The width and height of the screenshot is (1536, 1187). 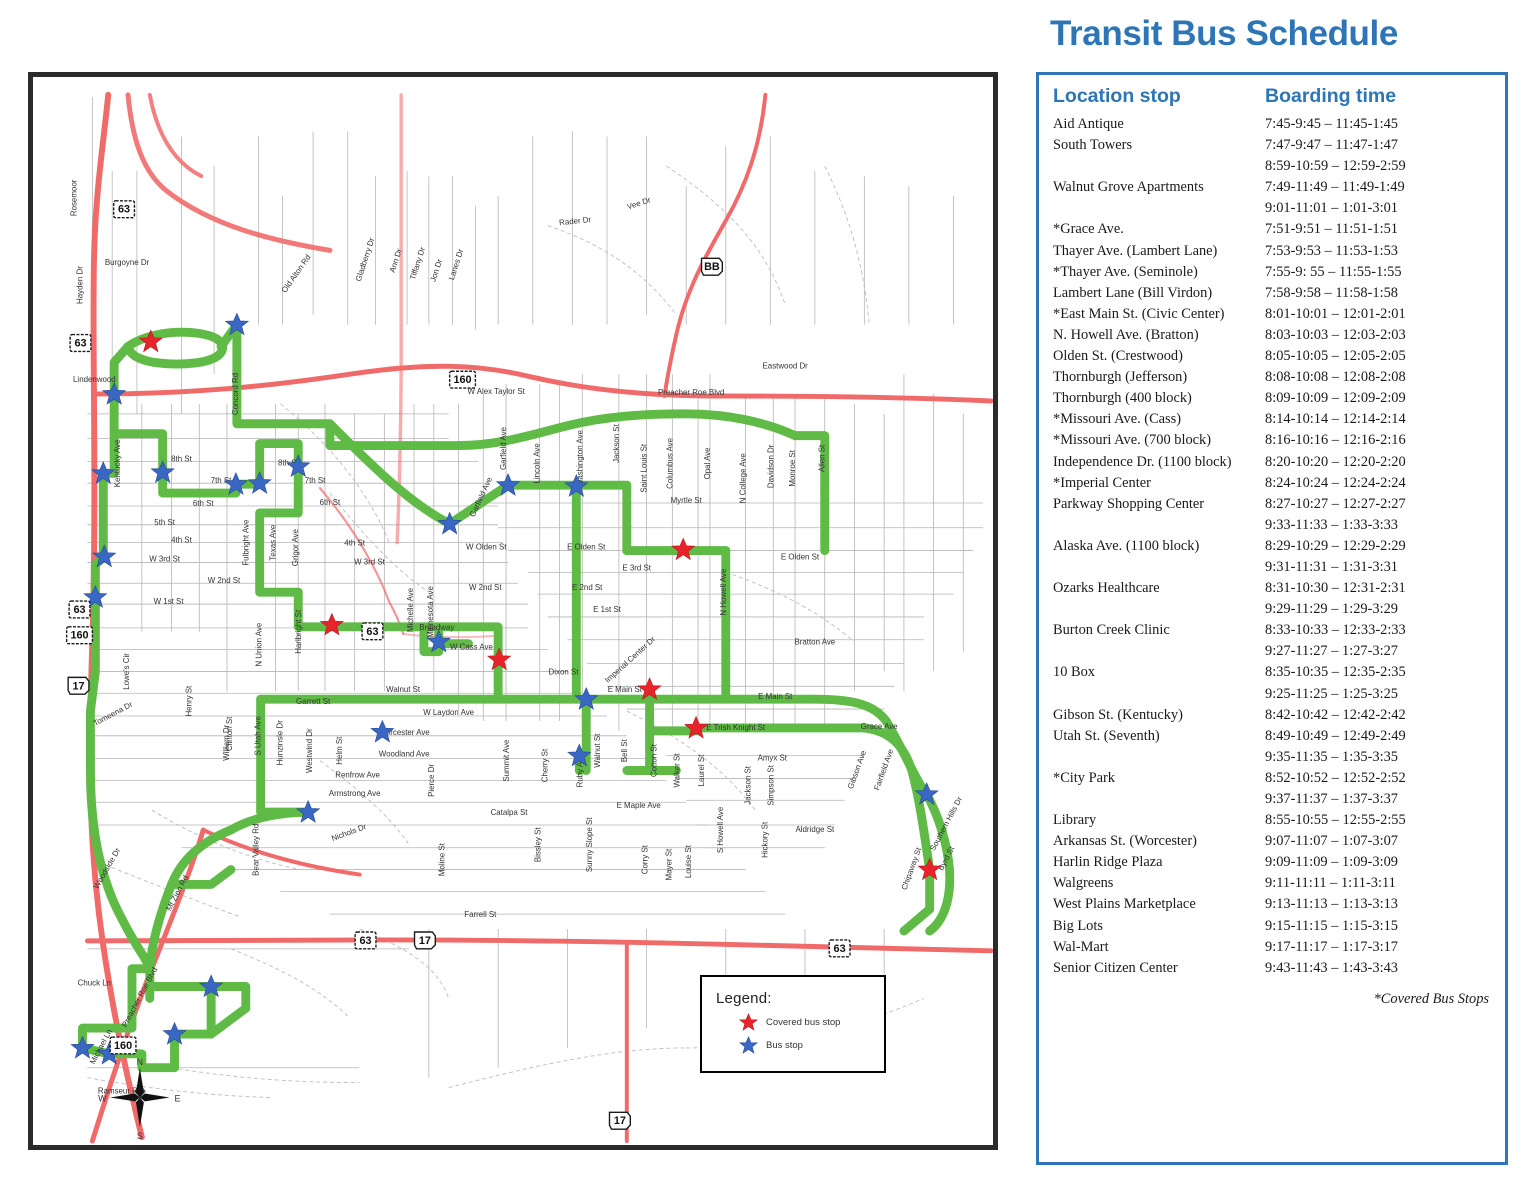 What do you see at coordinates (354, 543) in the screenshot?
I see `street-label: 4th St` at bounding box center [354, 543].